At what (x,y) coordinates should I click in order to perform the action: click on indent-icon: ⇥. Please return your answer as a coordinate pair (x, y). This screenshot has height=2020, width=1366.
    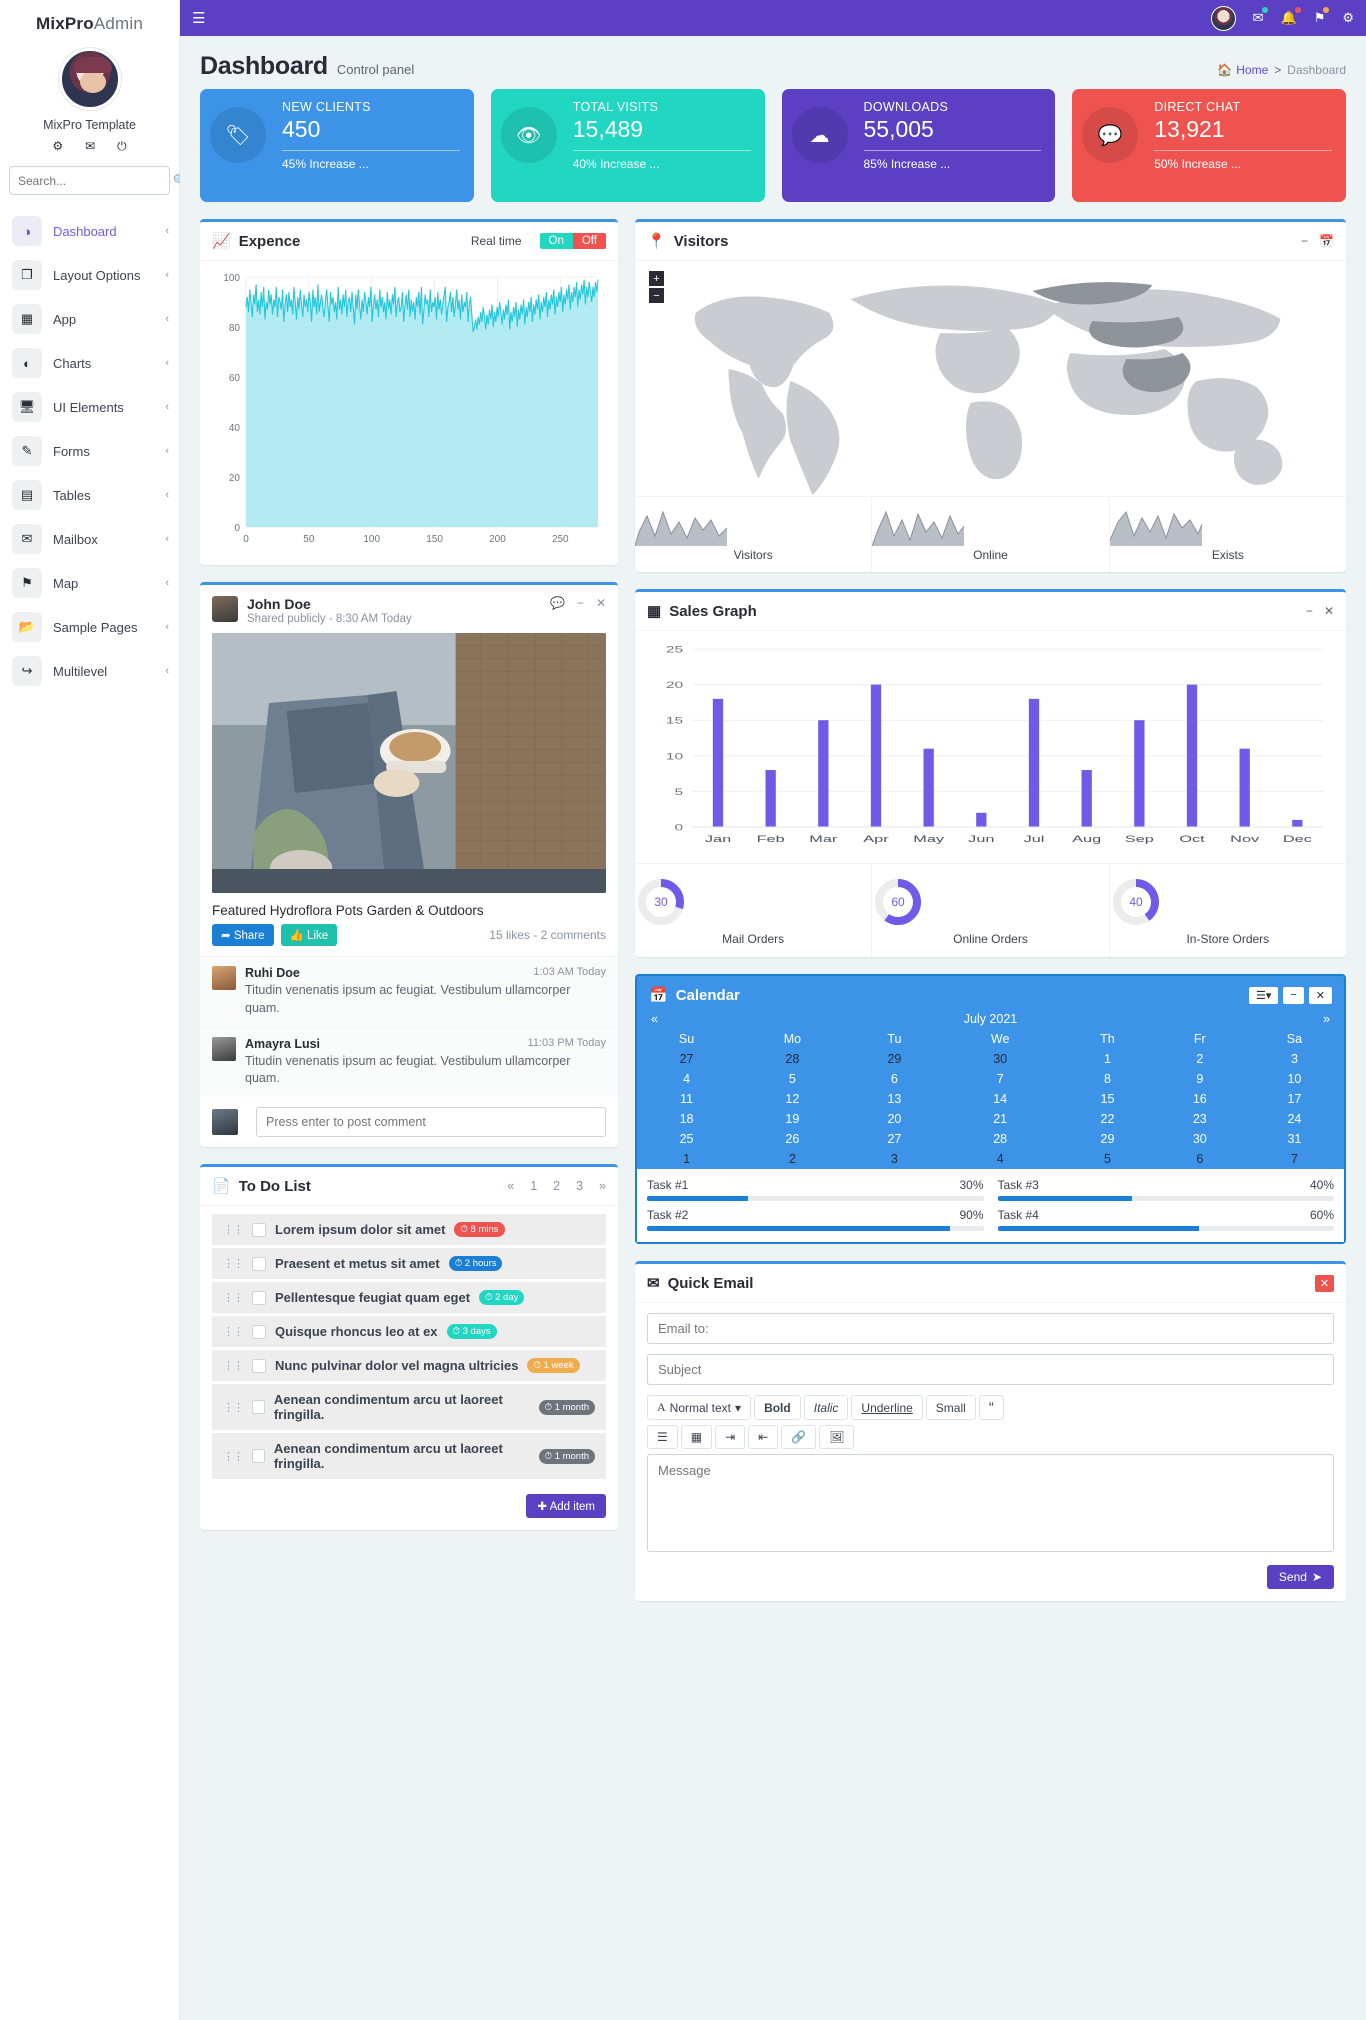
    Looking at the image, I should click on (730, 1437).